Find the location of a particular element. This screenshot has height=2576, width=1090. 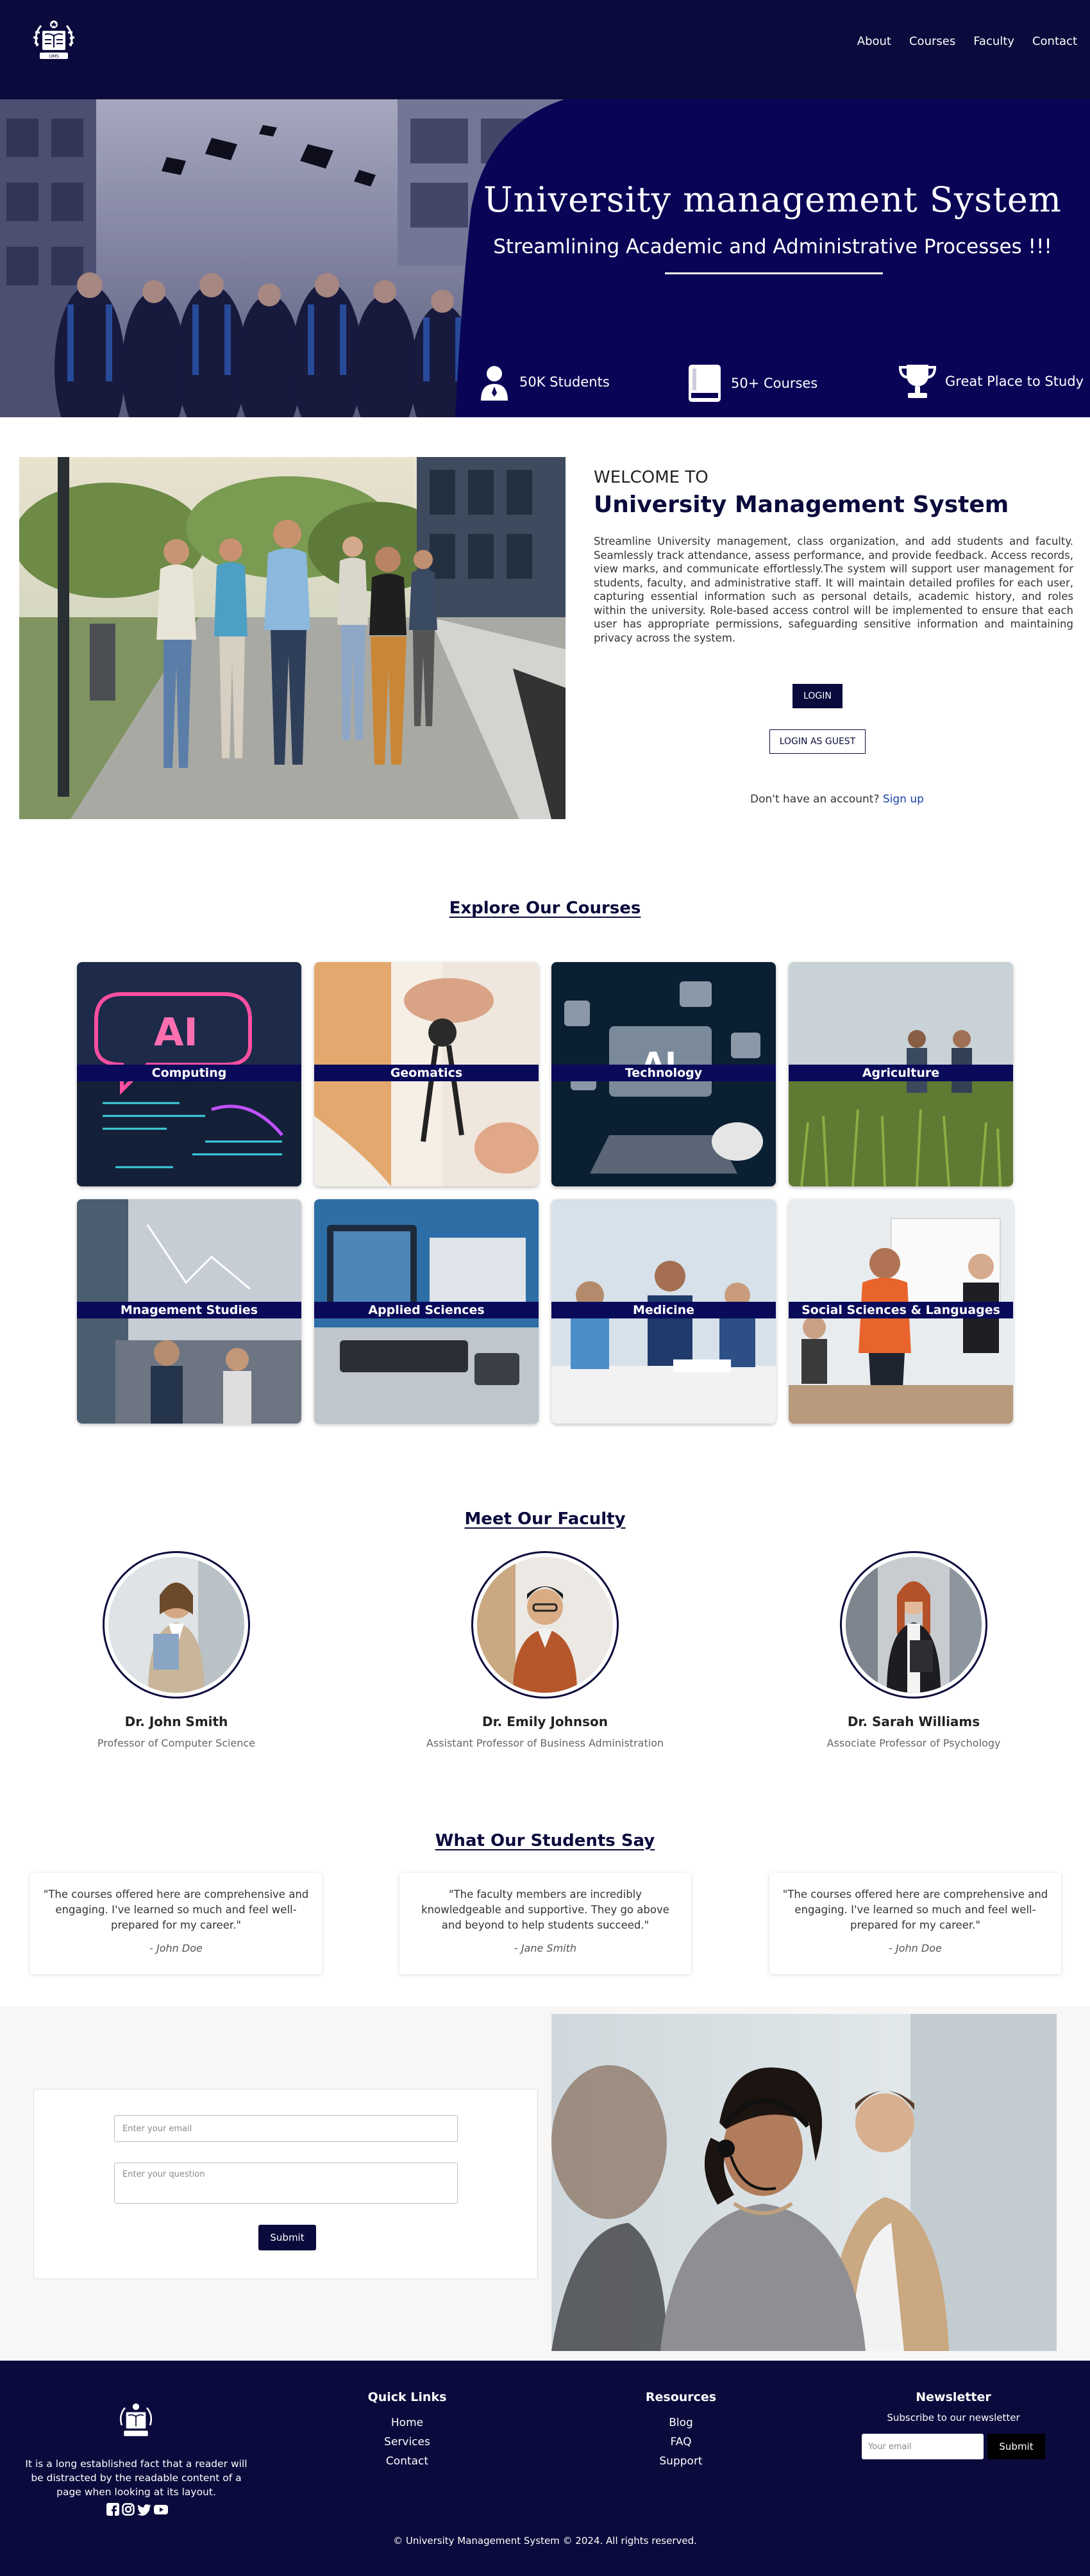

welcome-kicker: WELCOME TO is located at coordinates (652, 477).